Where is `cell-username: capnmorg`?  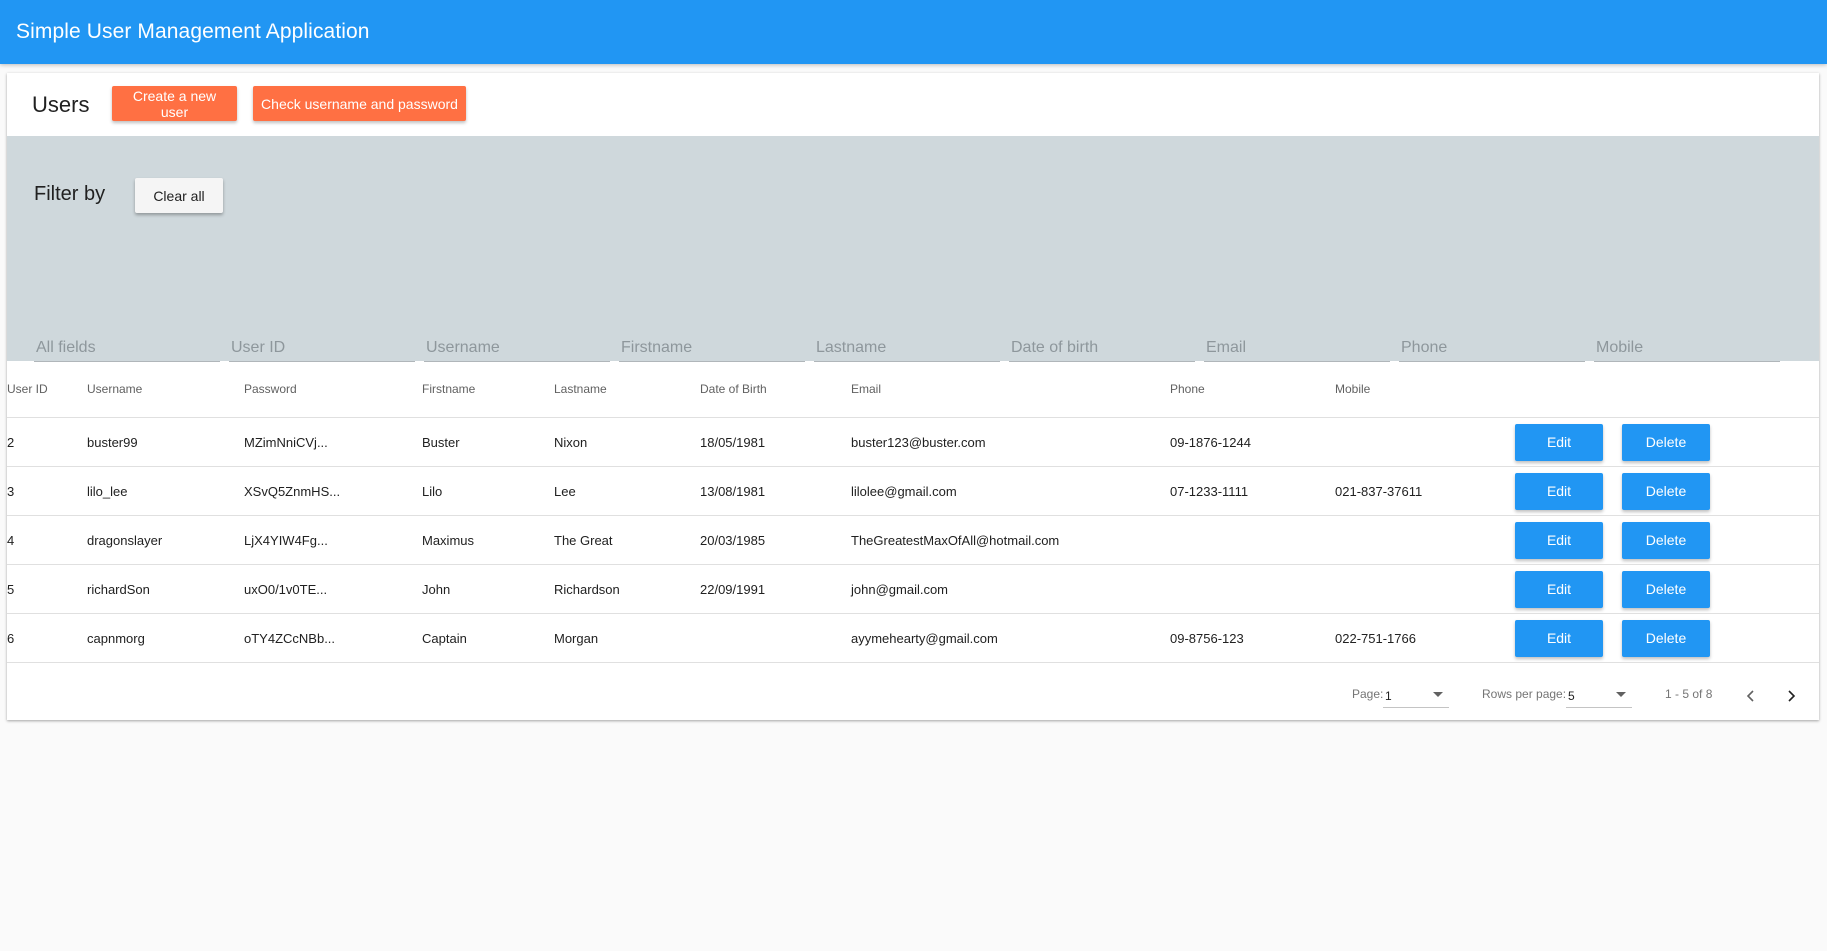
cell-username: capnmorg is located at coordinates (165, 638).